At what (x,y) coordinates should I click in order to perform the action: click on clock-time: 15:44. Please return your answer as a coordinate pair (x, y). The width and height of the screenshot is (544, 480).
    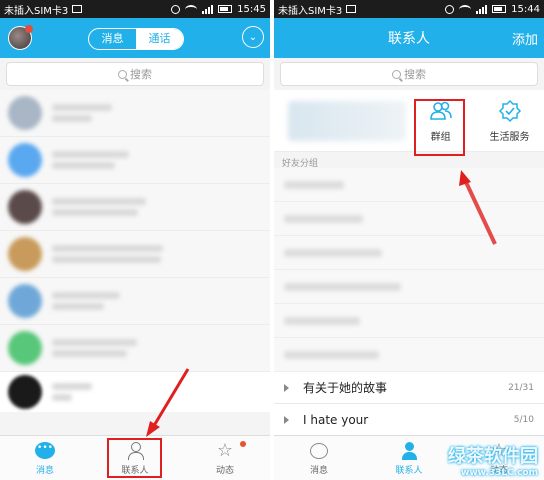
    Looking at the image, I should click on (525, 9).